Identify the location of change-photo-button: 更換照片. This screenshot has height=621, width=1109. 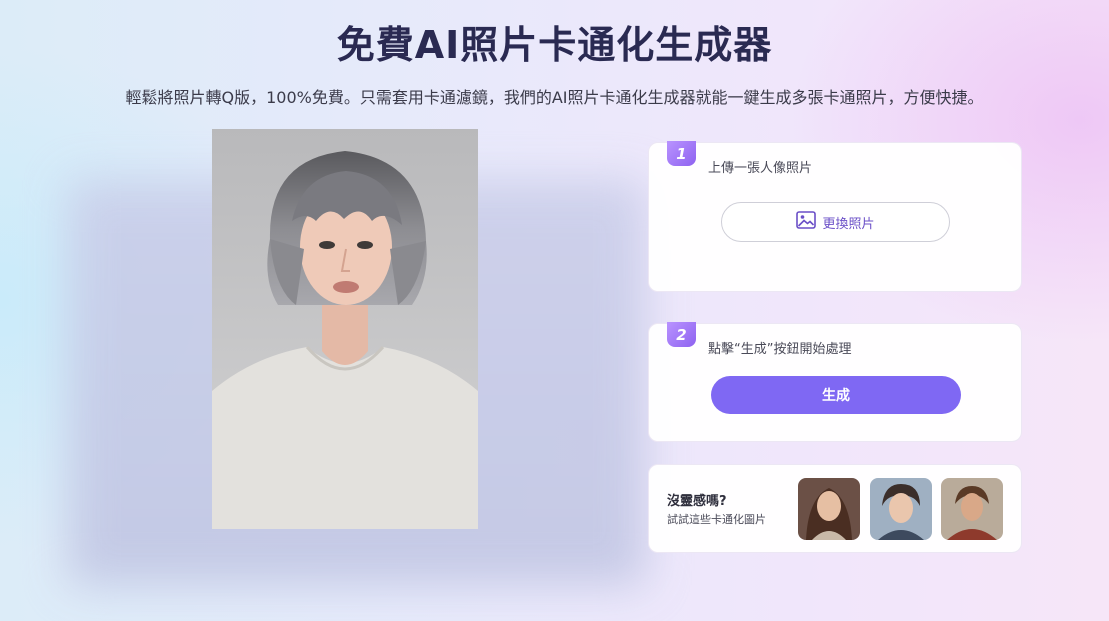
(835, 222).